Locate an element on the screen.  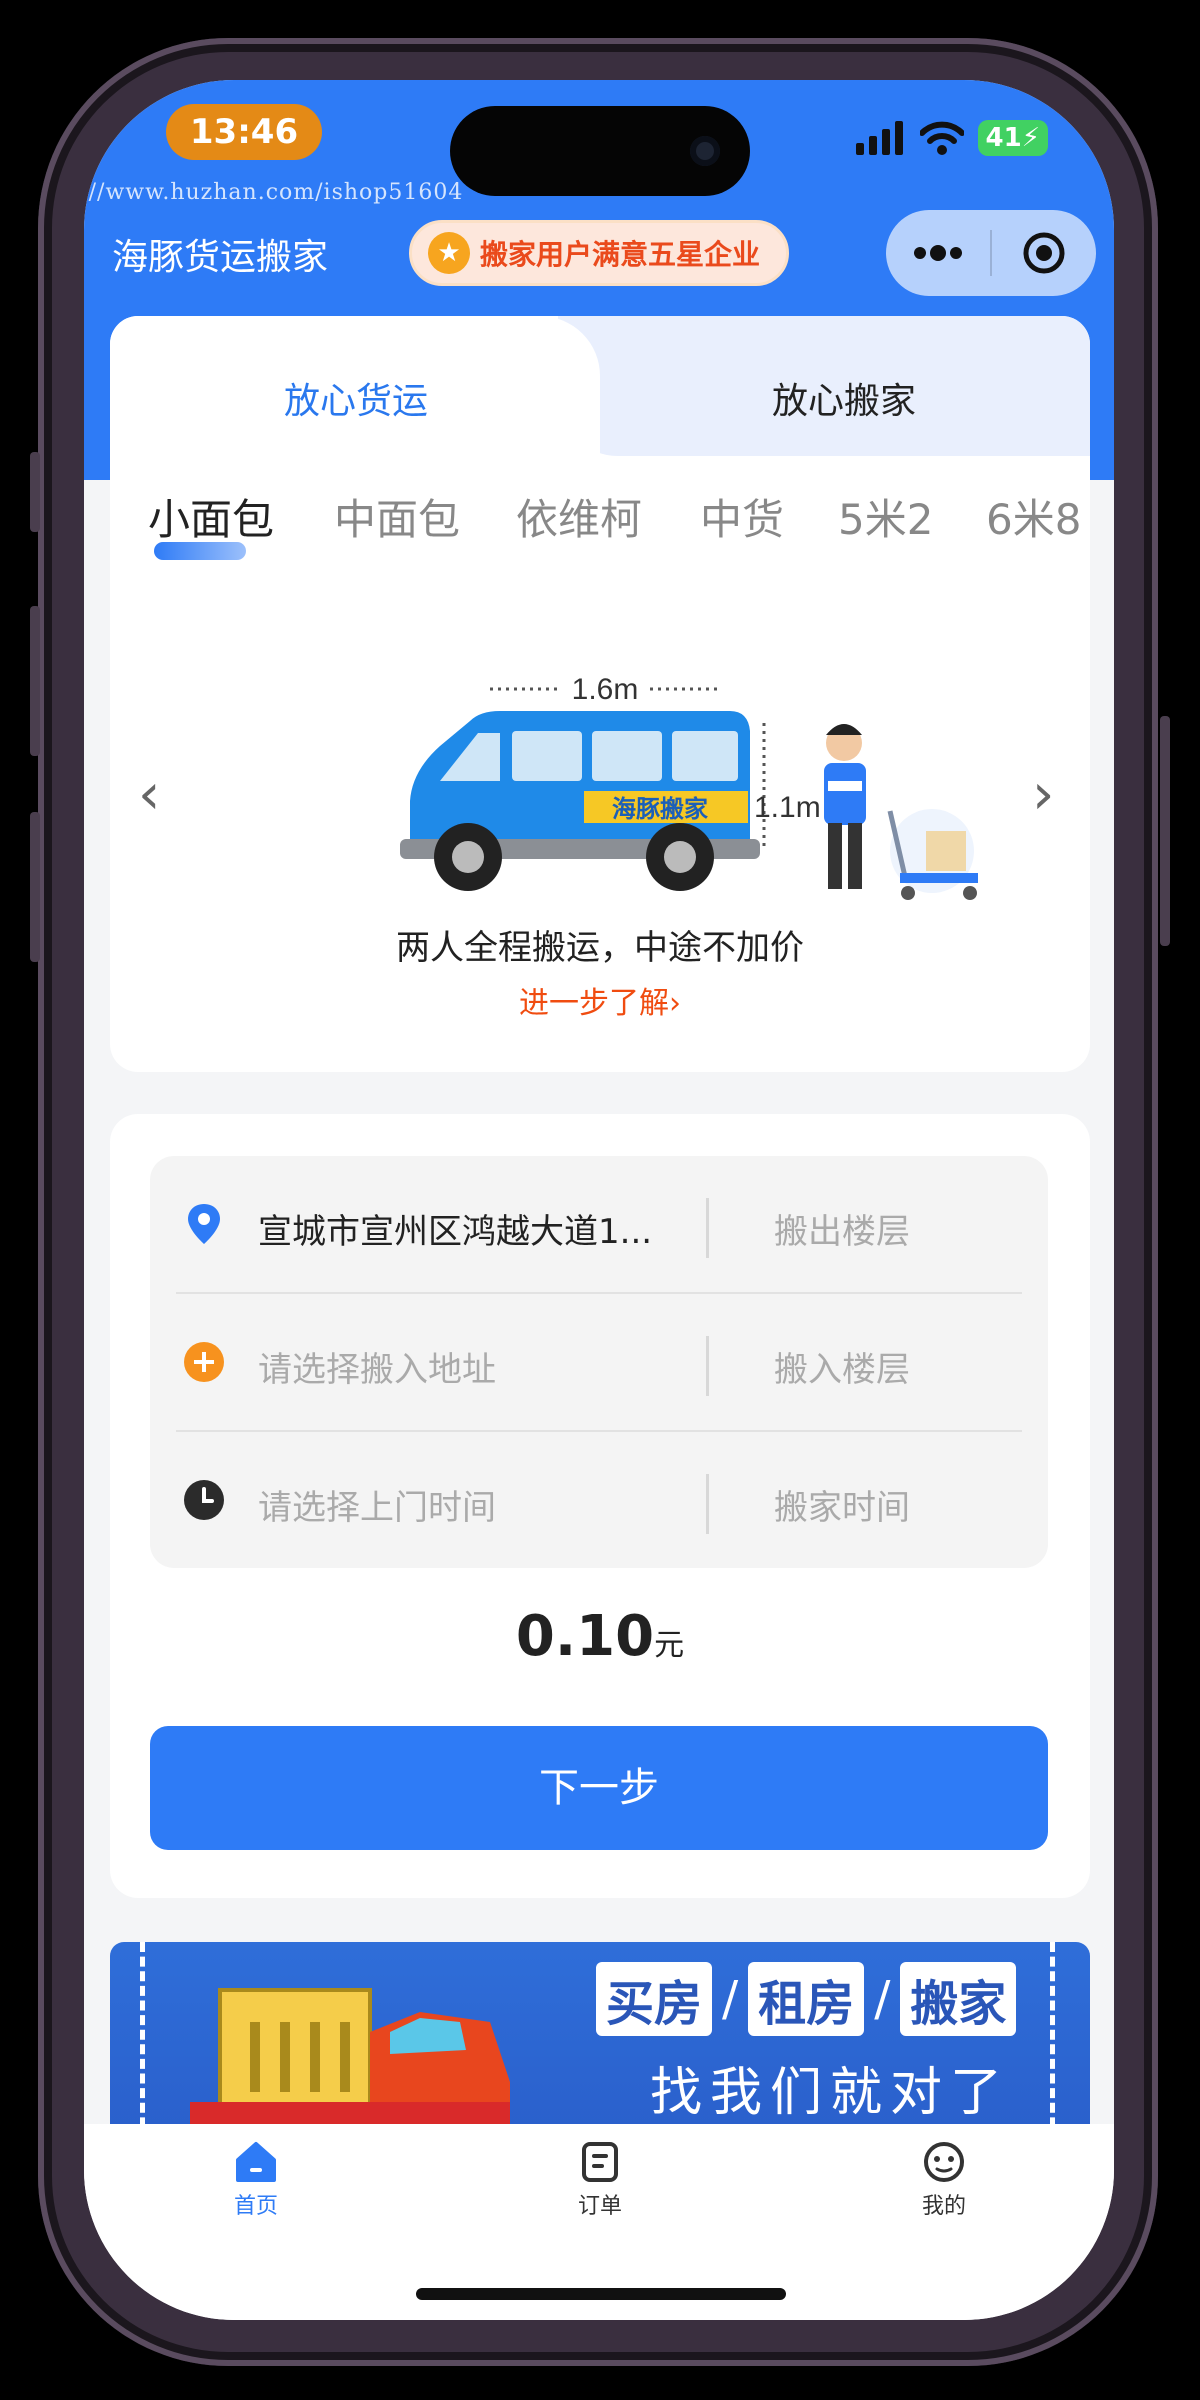
location-pin-icon is located at coordinates (204, 1224).